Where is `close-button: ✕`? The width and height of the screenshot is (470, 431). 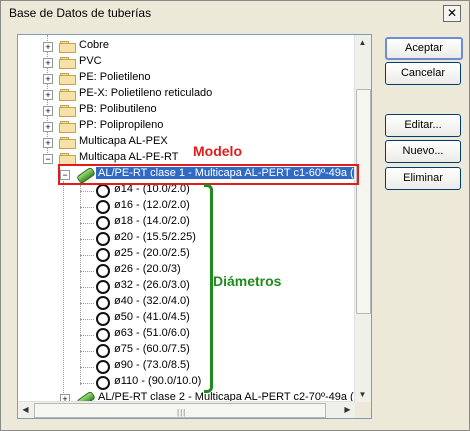 close-button: ✕ is located at coordinates (452, 13).